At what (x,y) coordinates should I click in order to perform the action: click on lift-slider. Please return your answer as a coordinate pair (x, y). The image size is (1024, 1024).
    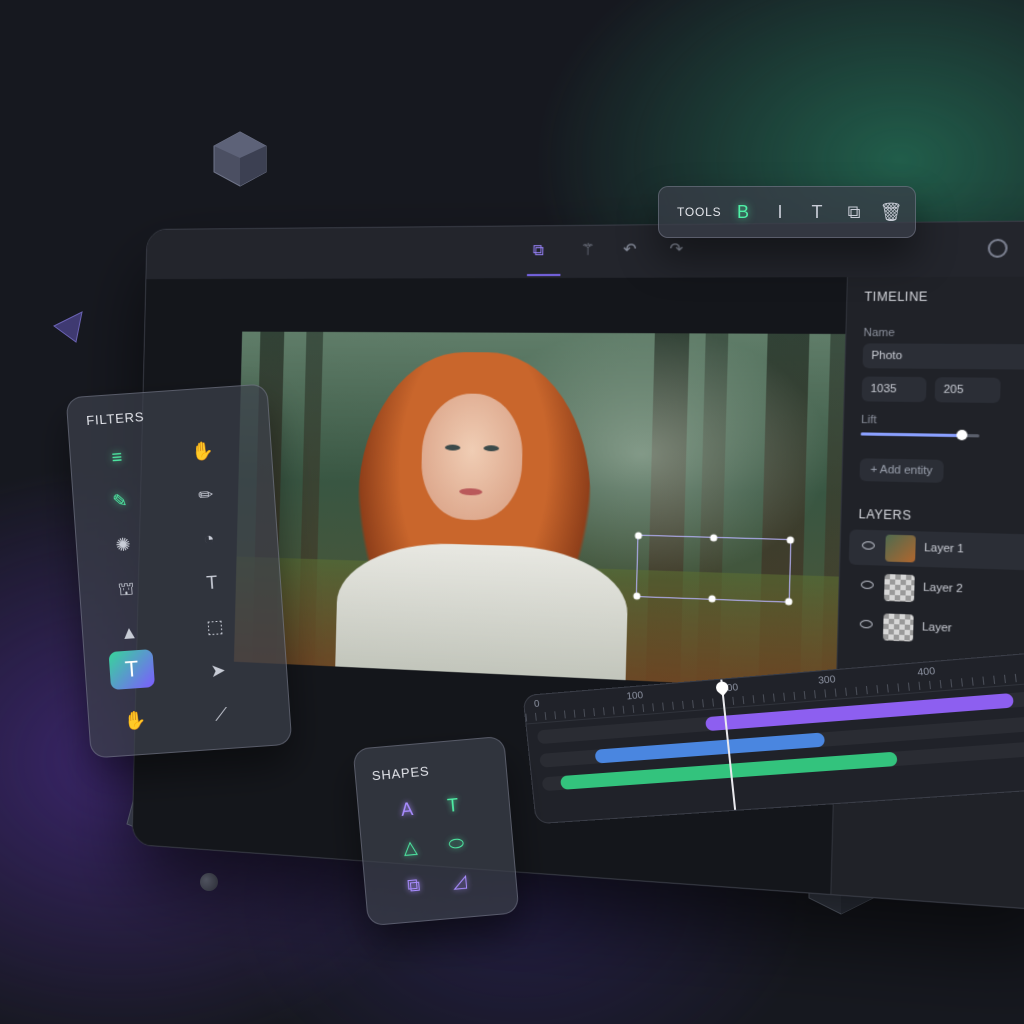
    Looking at the image, I should click on (920, 435).